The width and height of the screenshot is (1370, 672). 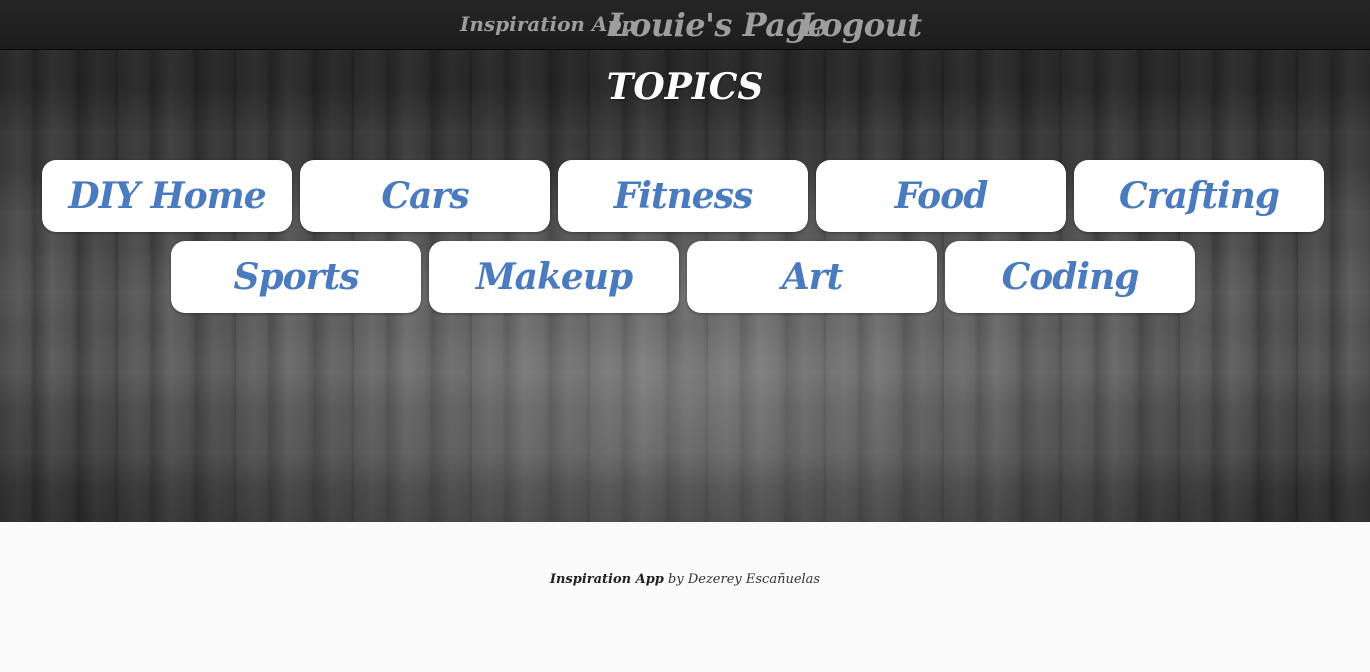 What do you see at coordinates (1199, 196) in the screenshot?
I see `topic-crafting-button: Crafting` at bounding box center [1199, 196].